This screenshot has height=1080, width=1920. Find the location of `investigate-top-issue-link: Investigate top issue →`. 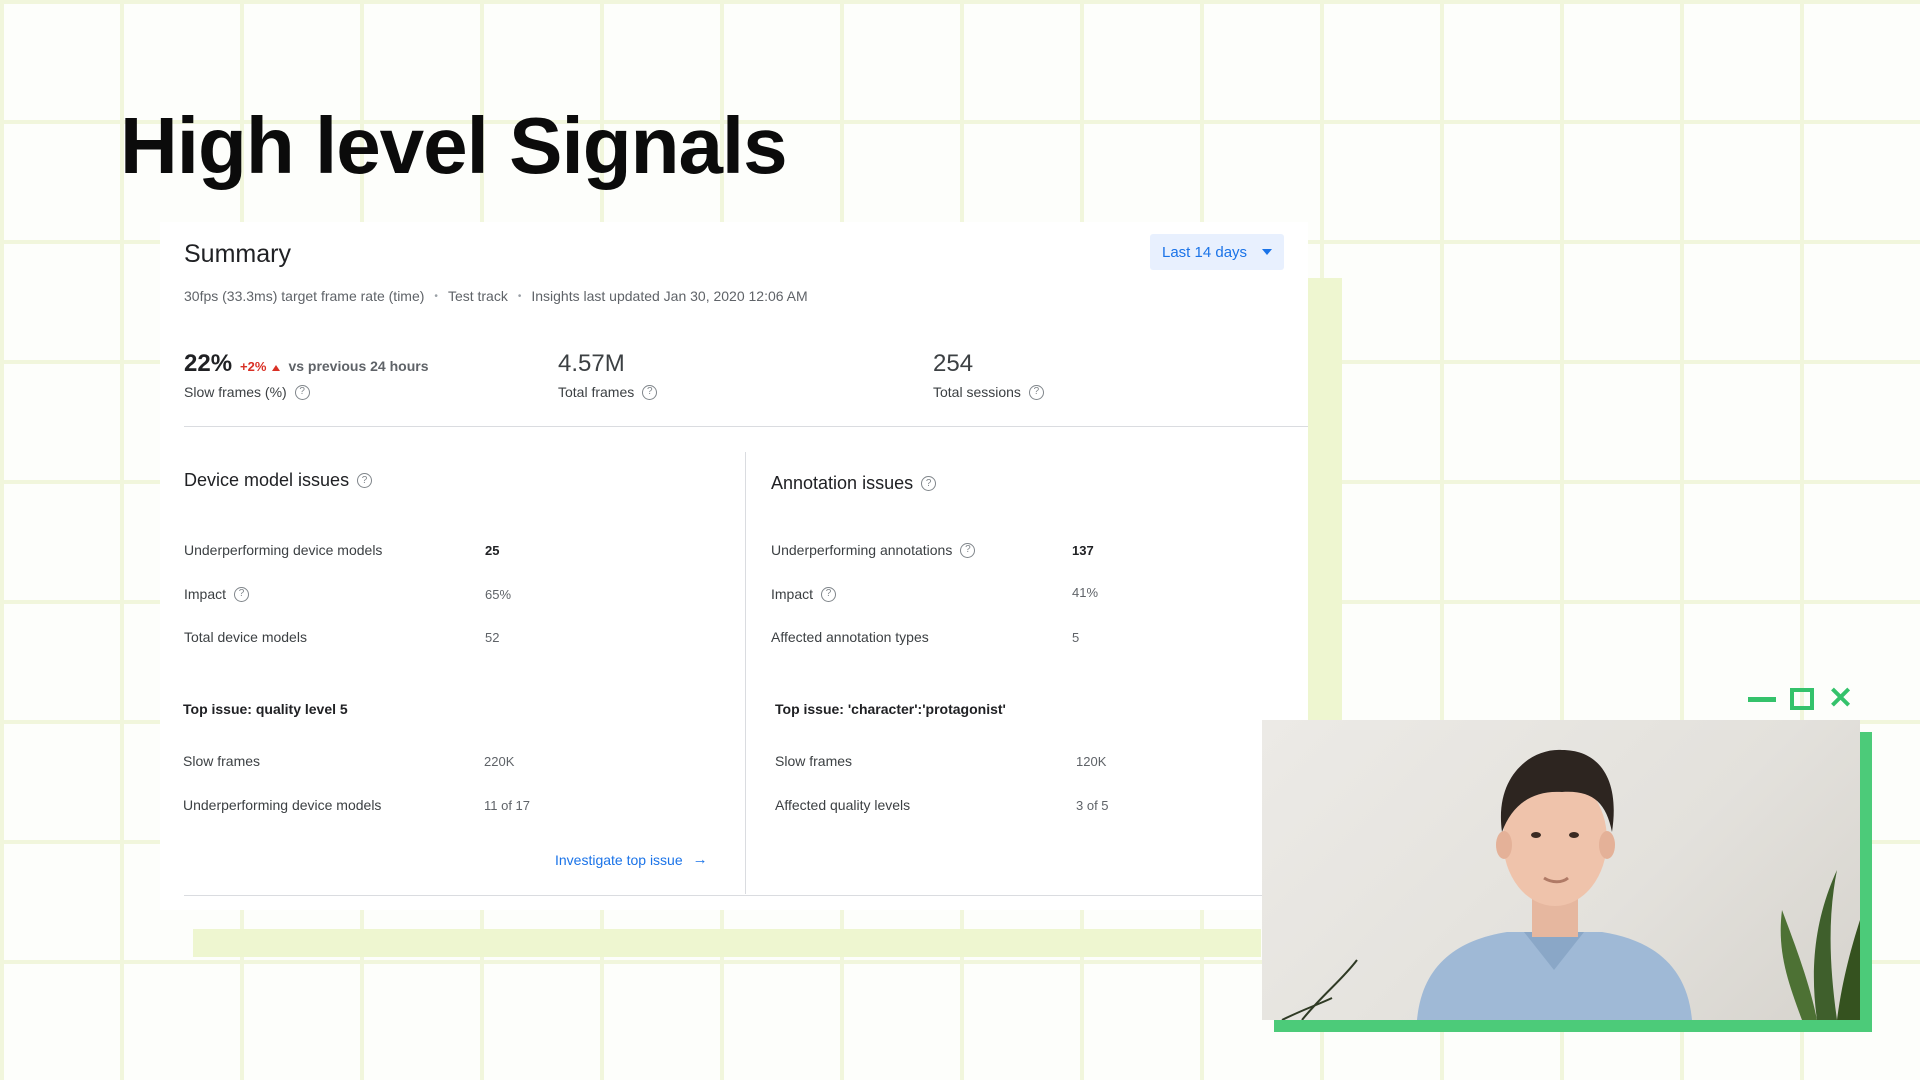

investigate-top-issue-link: Investigate top issue → is located at coordinates (631, 859).